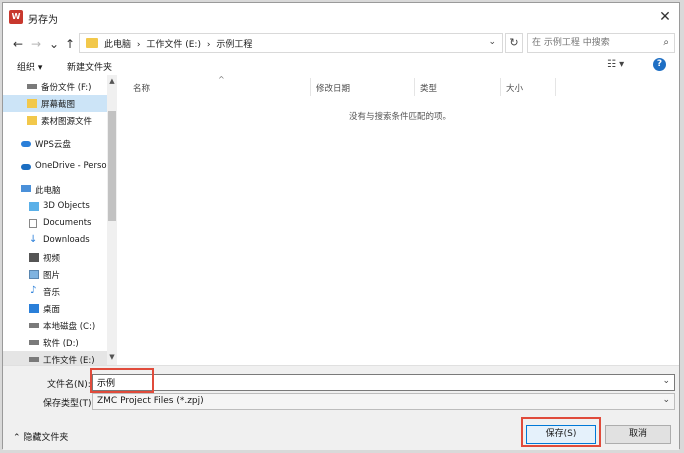  Describe the element at coordinates (69, 385) in the screenshot. I see `filename-label: 文件名(N):` at that location.